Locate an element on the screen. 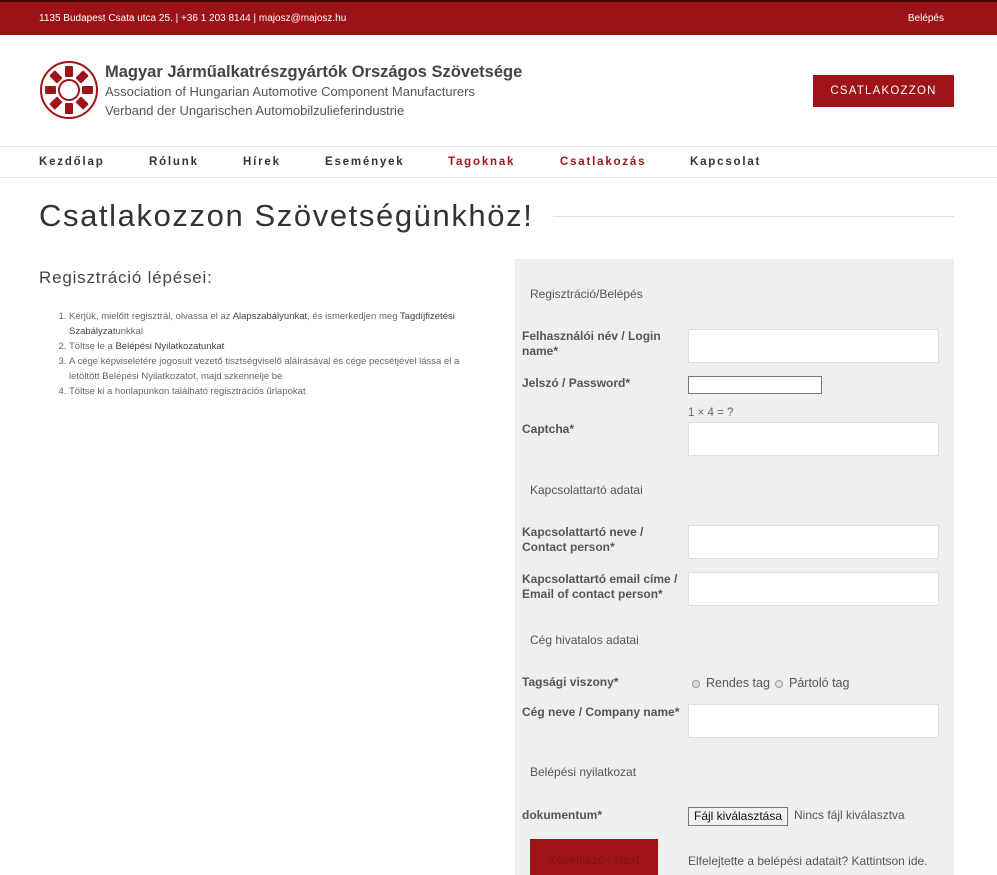 Image resolution: width=997 pixels, height=875 pixels. contact-email-input is located at coordinates (813, 589).